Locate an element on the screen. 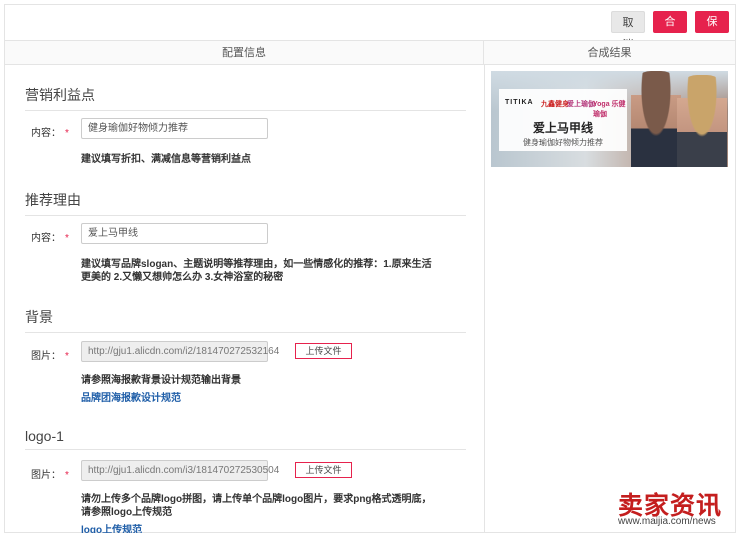 The image size is (750, 533). section-title-background: 背景 is located at coordinates (245, 320).